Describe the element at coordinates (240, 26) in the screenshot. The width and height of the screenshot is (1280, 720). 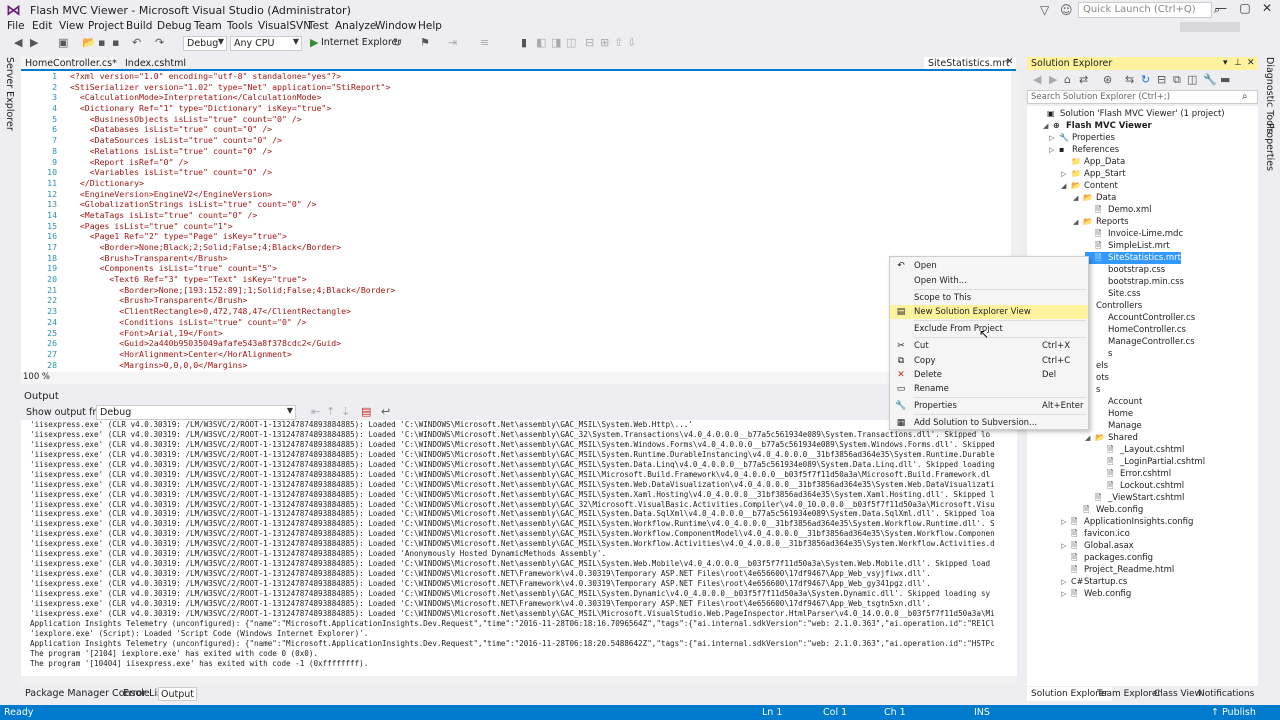
I see `menu-item-tools: Tools` at that location.